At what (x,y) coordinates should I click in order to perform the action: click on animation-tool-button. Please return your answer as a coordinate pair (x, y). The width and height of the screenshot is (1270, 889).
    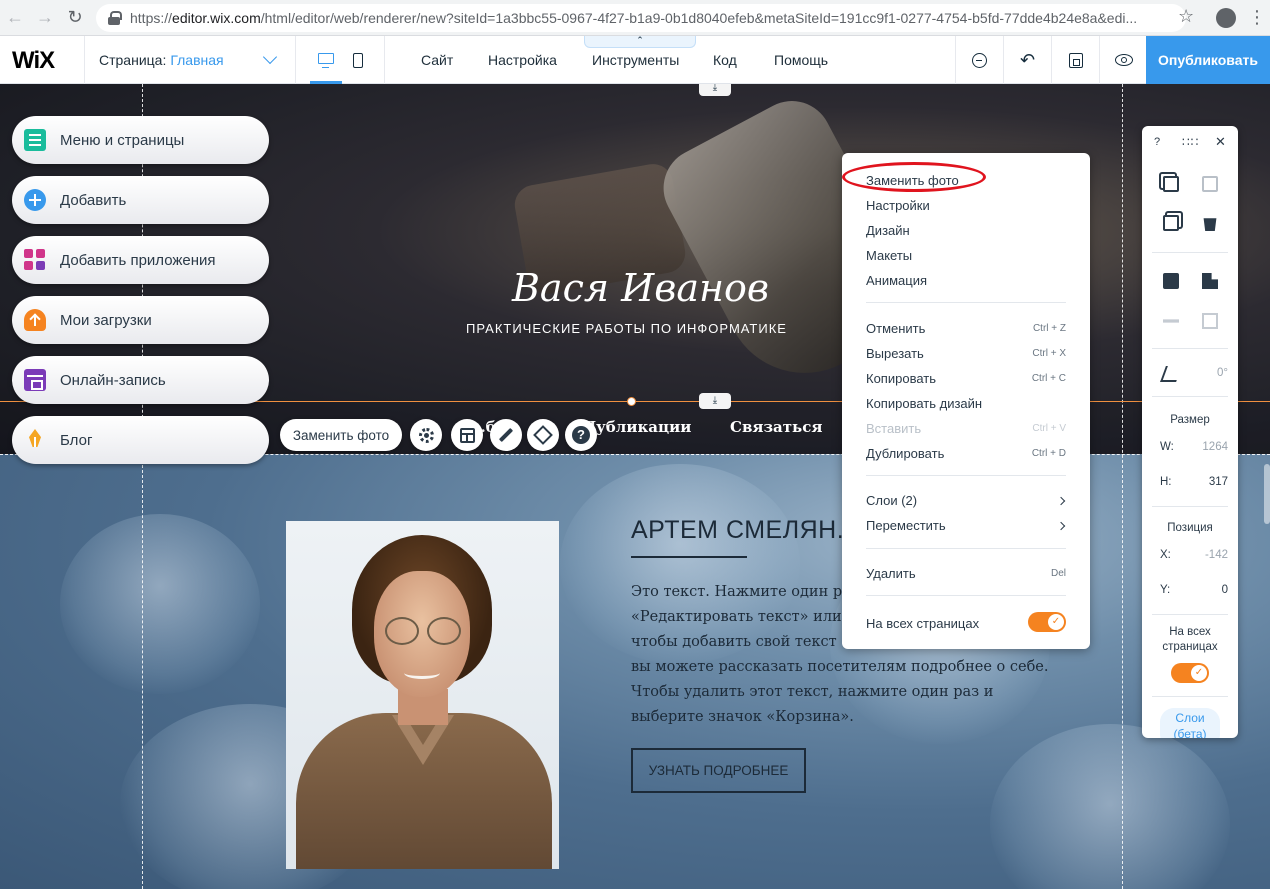
    Looking at the image, I should click on (543, 435).